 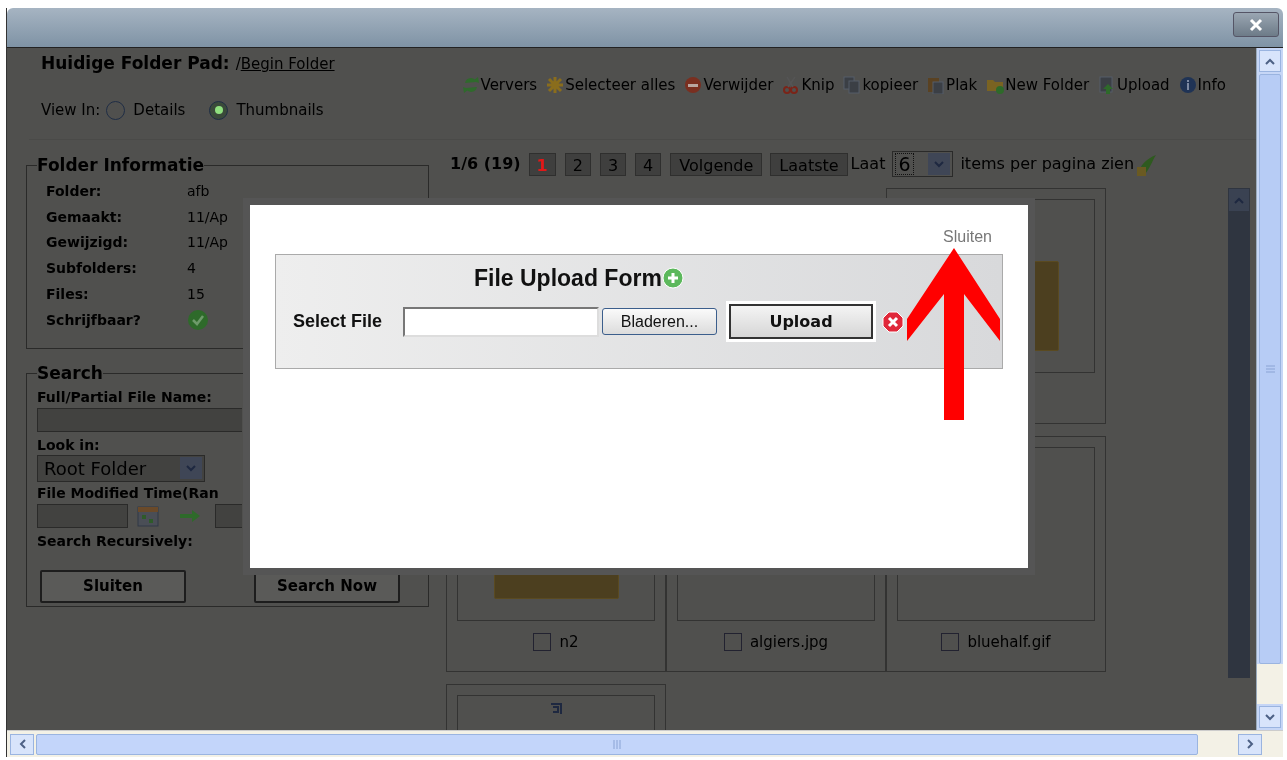 What do you see at coordinates (568, 278) in the screenshot?
I see `form-title: File Upload Form` at bounding box center [568, 278].